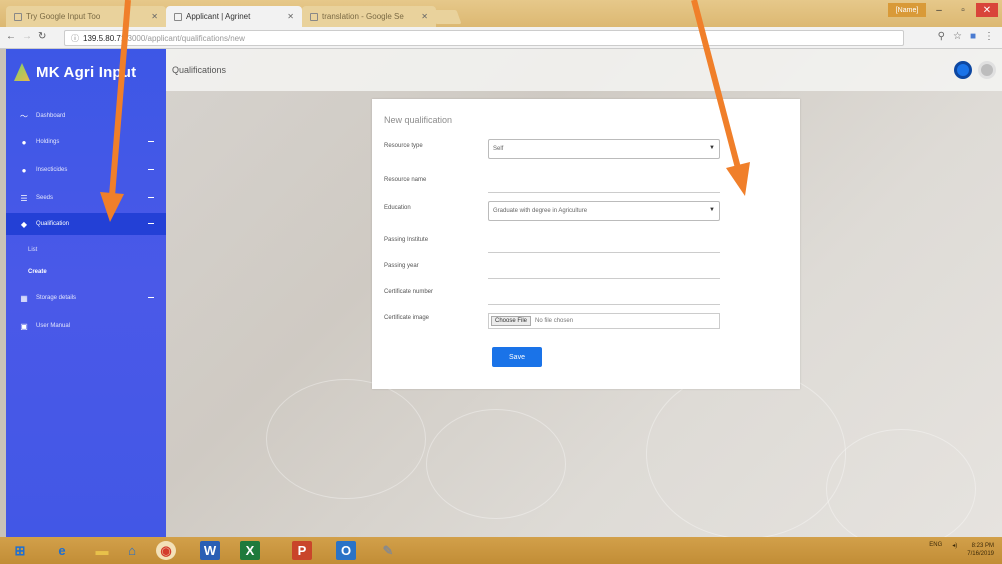 The height and width of the screenshot is (564, 1002). I want to click on annotation-arrow-left, so click(115, 111).